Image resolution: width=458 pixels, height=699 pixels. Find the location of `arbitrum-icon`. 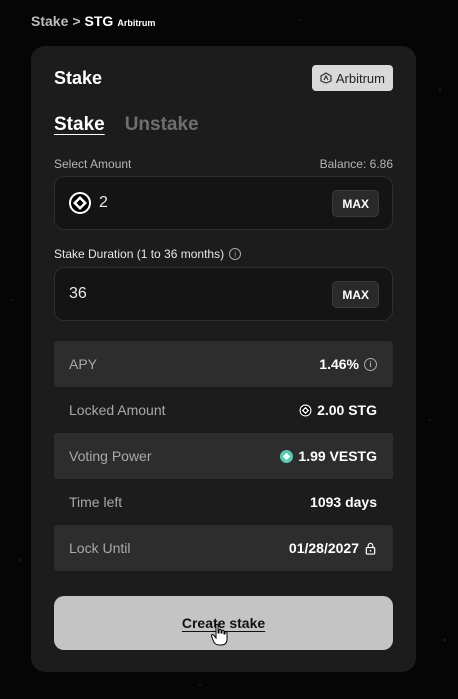

arbitrum-icon is located at coordinates (326, 78).